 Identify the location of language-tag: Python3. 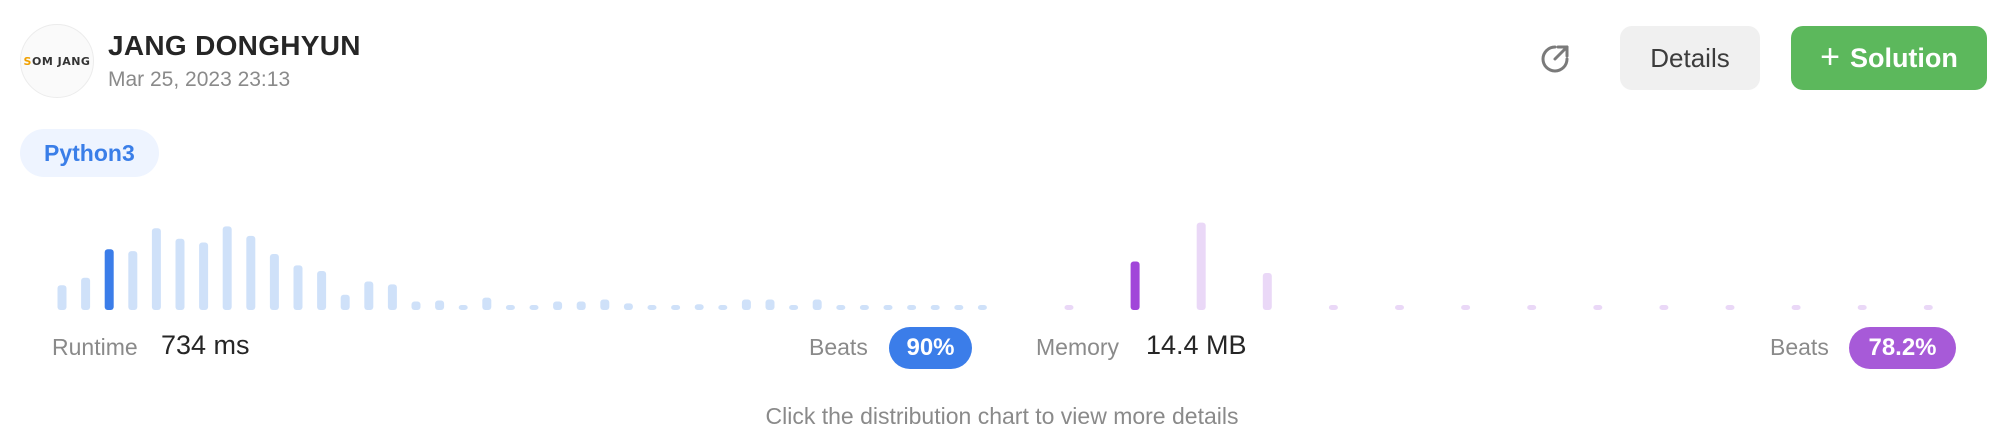
(89, 153).